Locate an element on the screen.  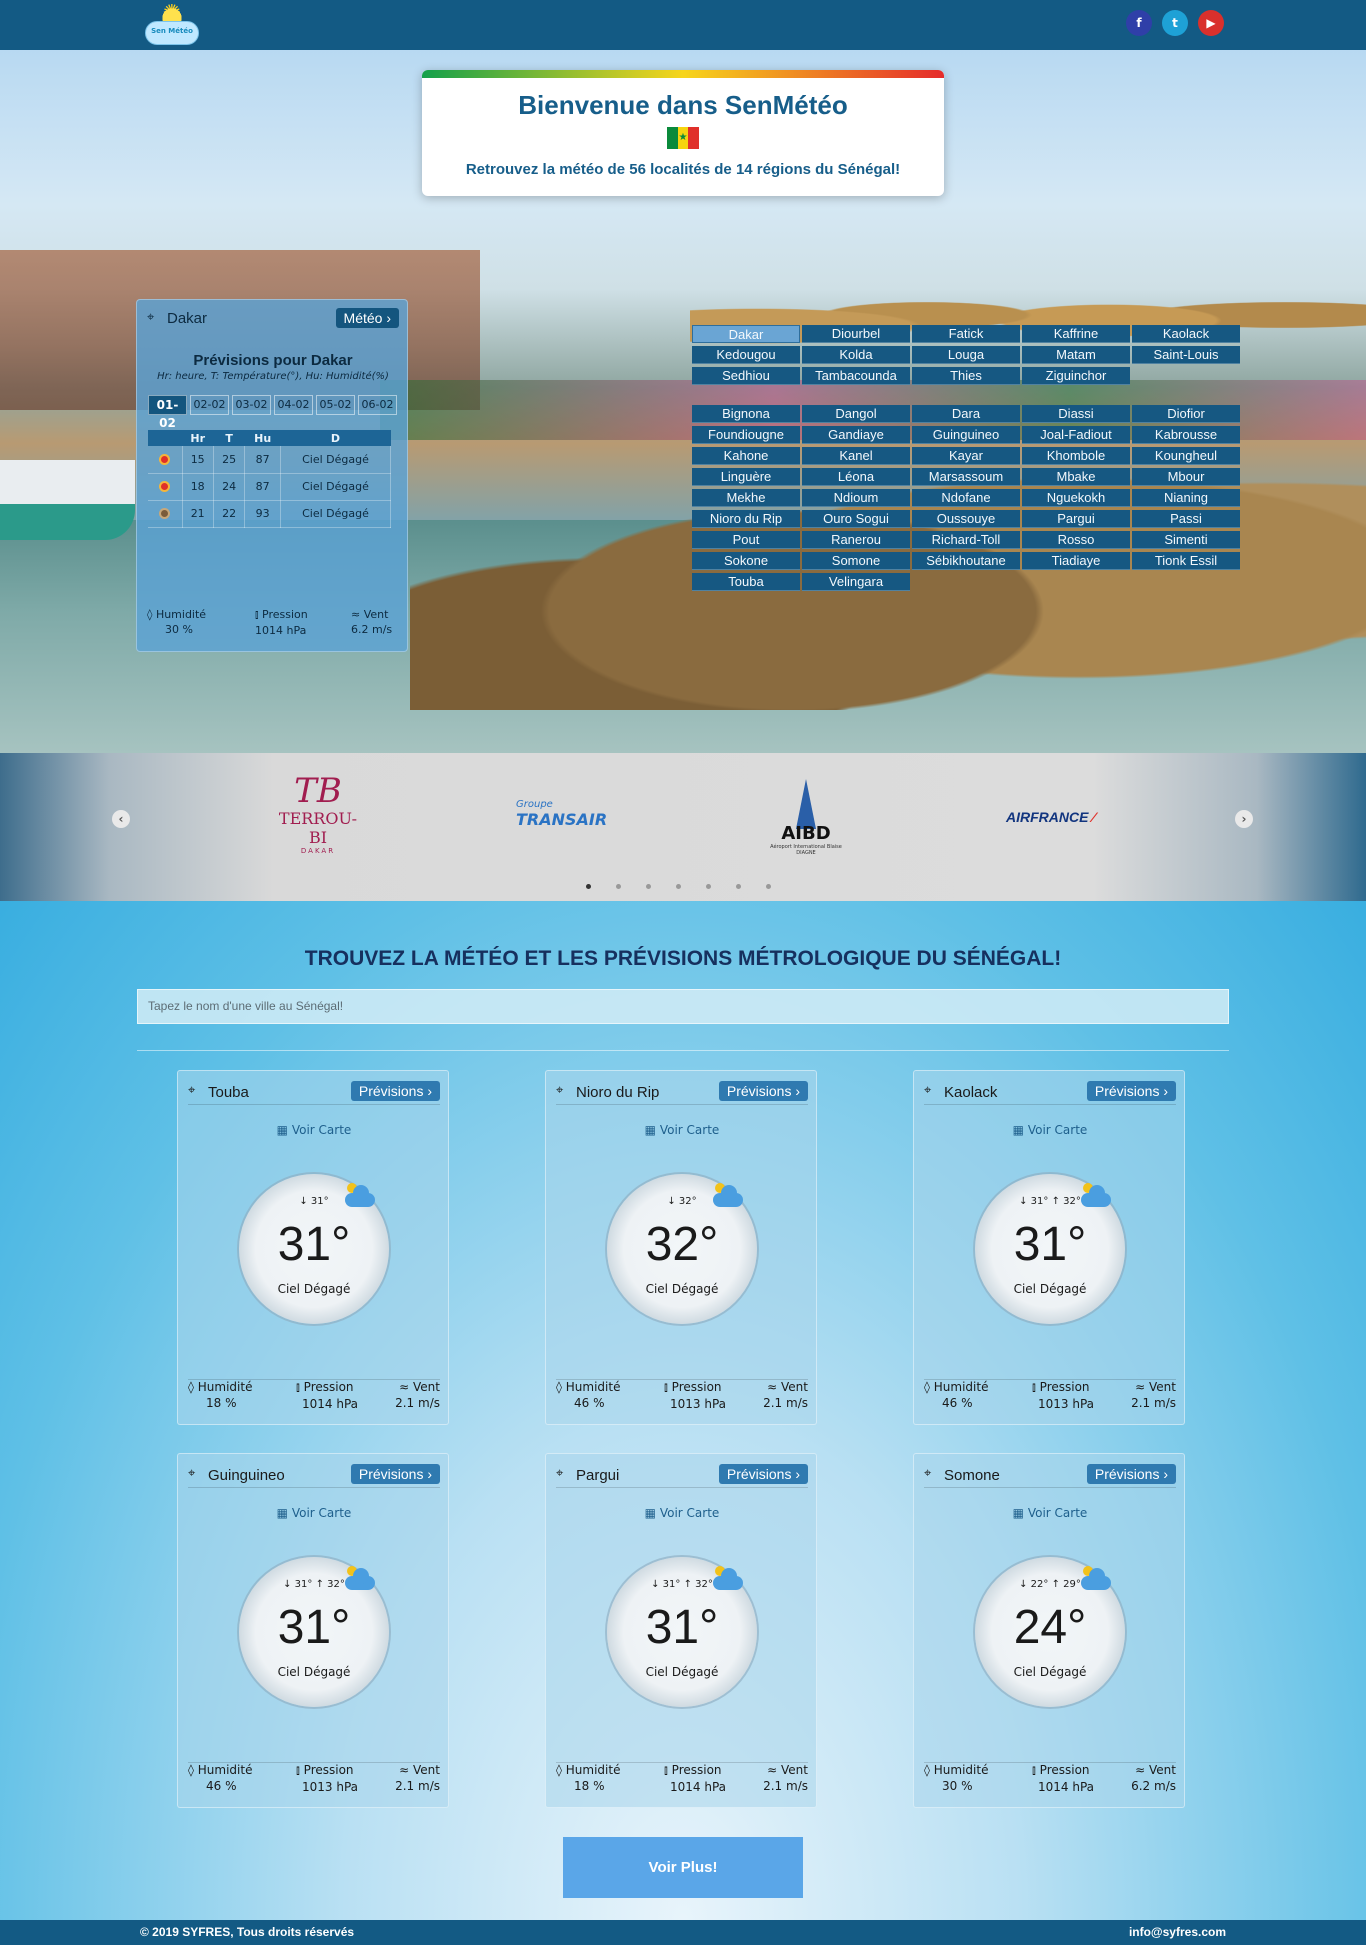
locality-link: Pout is located at coordinates (746, 540).